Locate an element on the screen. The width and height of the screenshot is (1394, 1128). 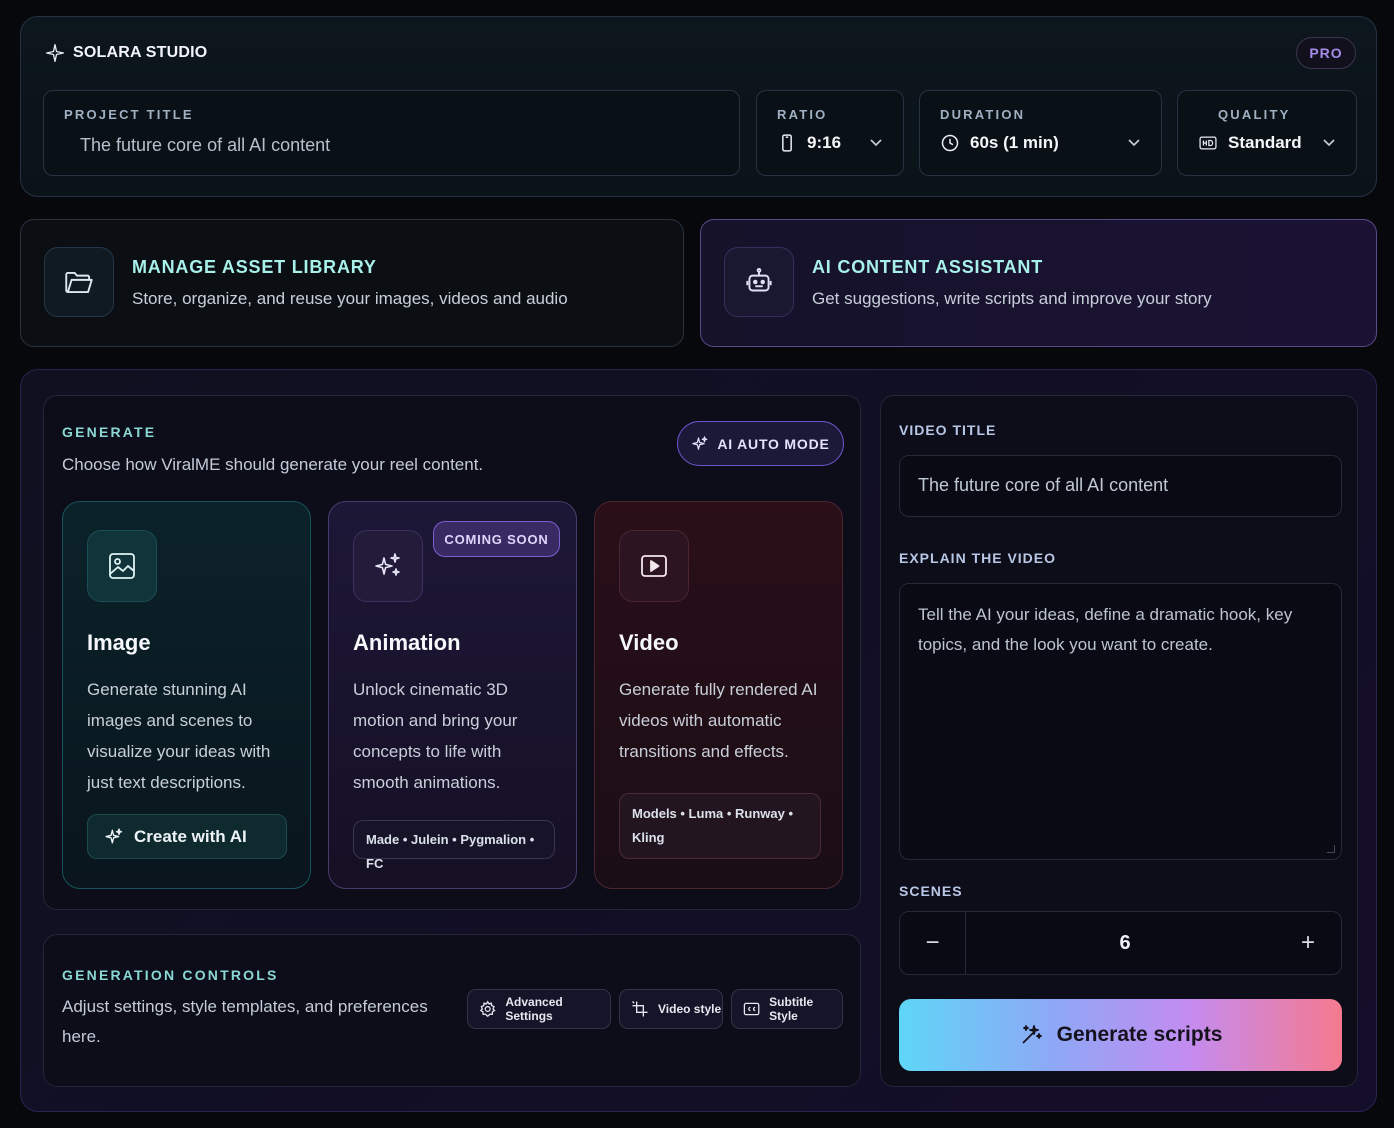
duration-value-wrap: 60s (1 min) is located at coordinates (999, 143).